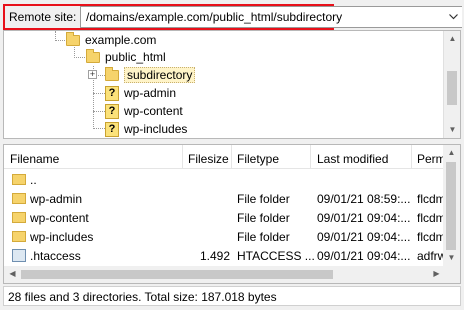  Describe the element at coordinates (215, 256) in the screenshot. I see `file-size: 1.492` at that location.